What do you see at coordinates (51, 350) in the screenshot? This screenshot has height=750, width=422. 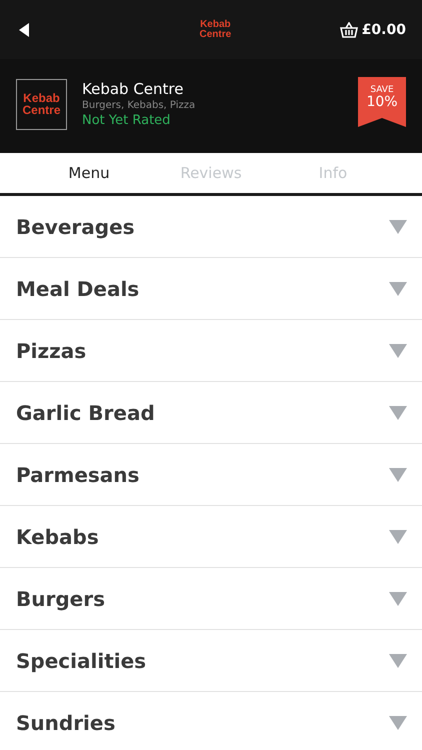 I see `category-name: Pizzas` at bounding box center [51, 350].